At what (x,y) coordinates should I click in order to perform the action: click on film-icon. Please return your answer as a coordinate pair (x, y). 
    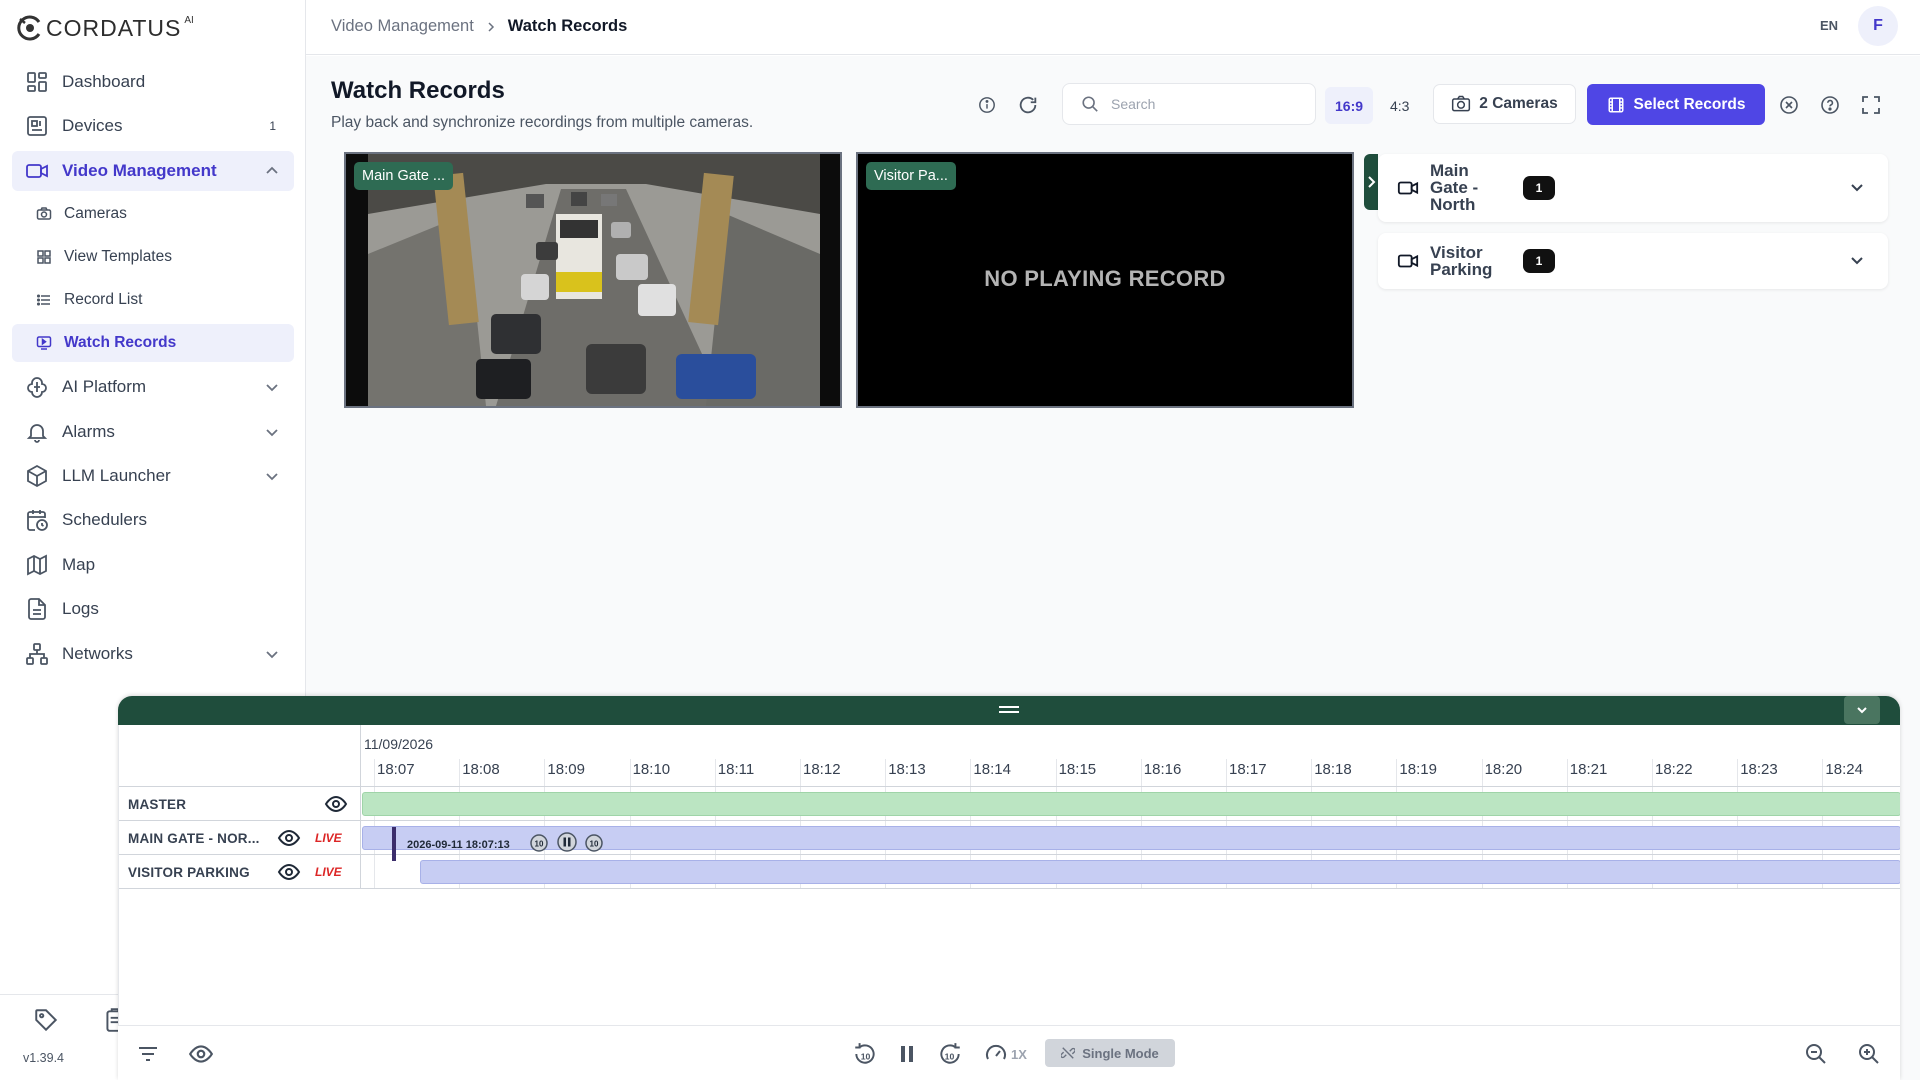
    Looking at the image, I should click on (1616, 105).